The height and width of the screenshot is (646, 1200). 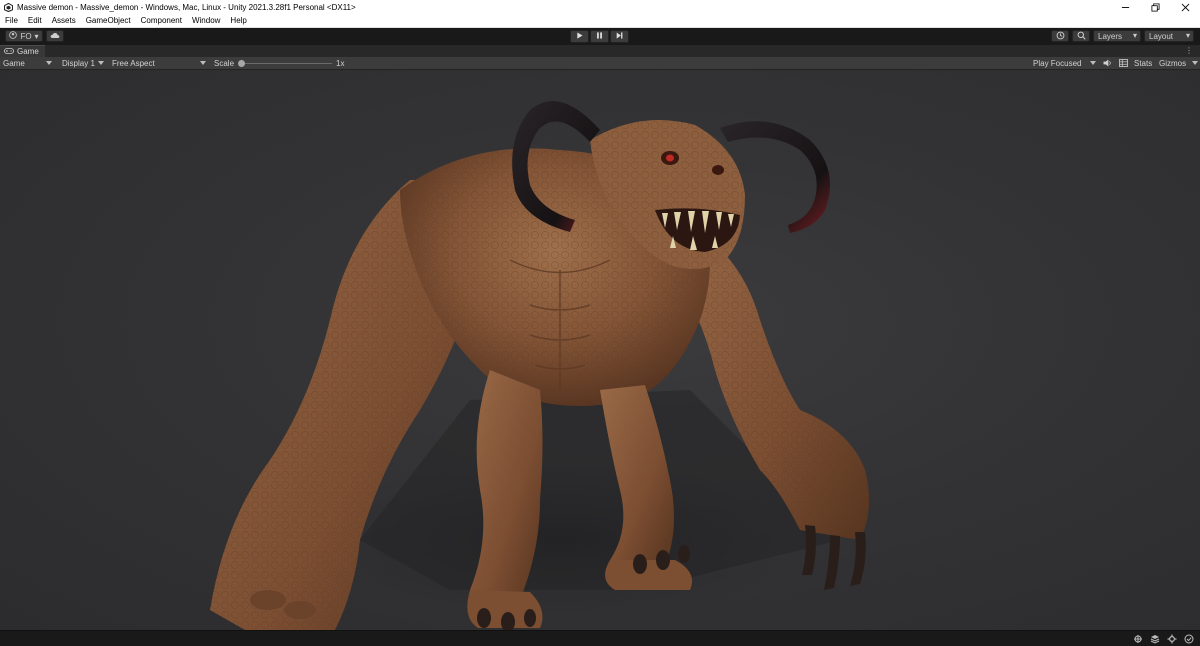 I want to click on play-button, so click(x=579, y=36).